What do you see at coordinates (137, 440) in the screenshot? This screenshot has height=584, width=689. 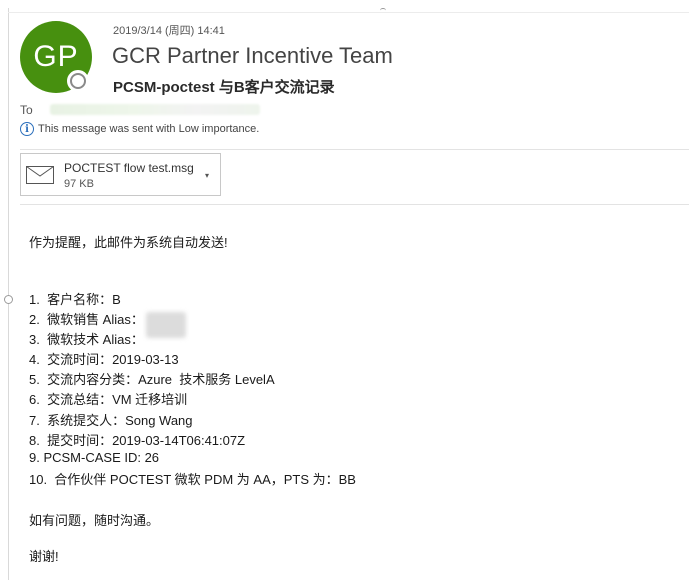 I see `body-item-8: 8. 提交时间：2019-03-14T06:41:07Z` at bounding box center [137, 440].